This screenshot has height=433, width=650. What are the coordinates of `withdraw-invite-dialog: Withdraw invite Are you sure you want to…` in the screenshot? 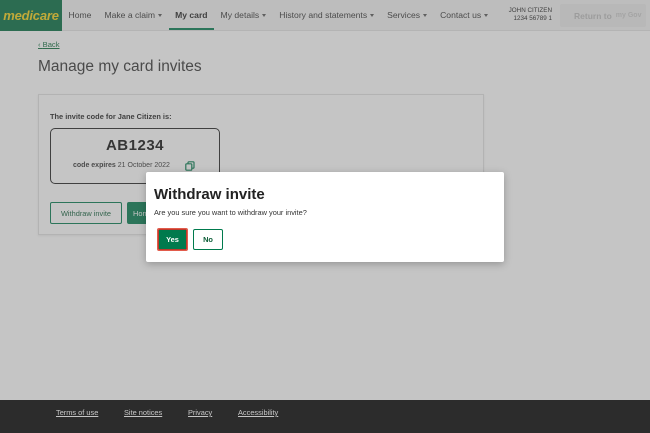 It's located at (325, 217).